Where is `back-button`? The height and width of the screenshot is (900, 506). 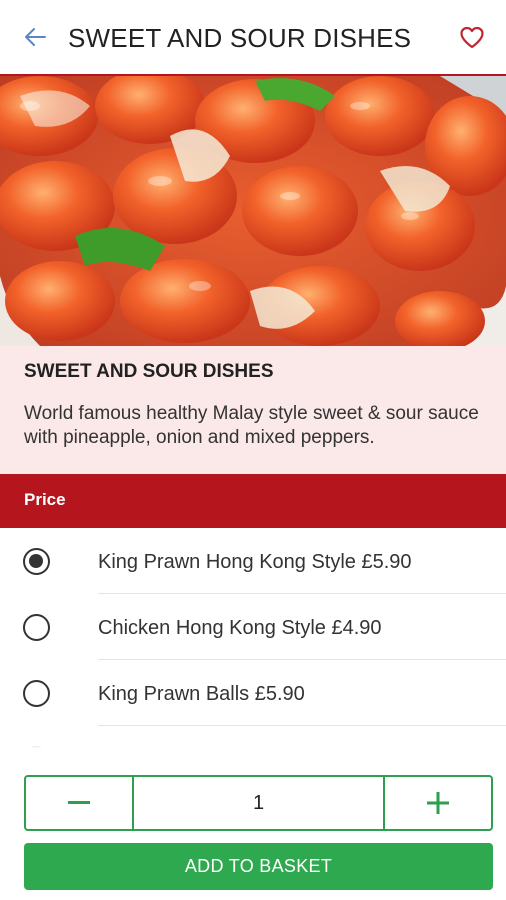
back-button is located at coordinates (35, 37).